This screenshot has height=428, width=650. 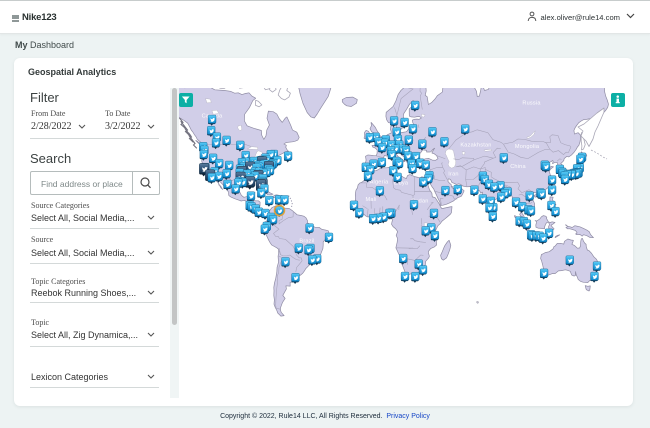 I want to click on svg-text: Russia, so click(x=531, y=104).